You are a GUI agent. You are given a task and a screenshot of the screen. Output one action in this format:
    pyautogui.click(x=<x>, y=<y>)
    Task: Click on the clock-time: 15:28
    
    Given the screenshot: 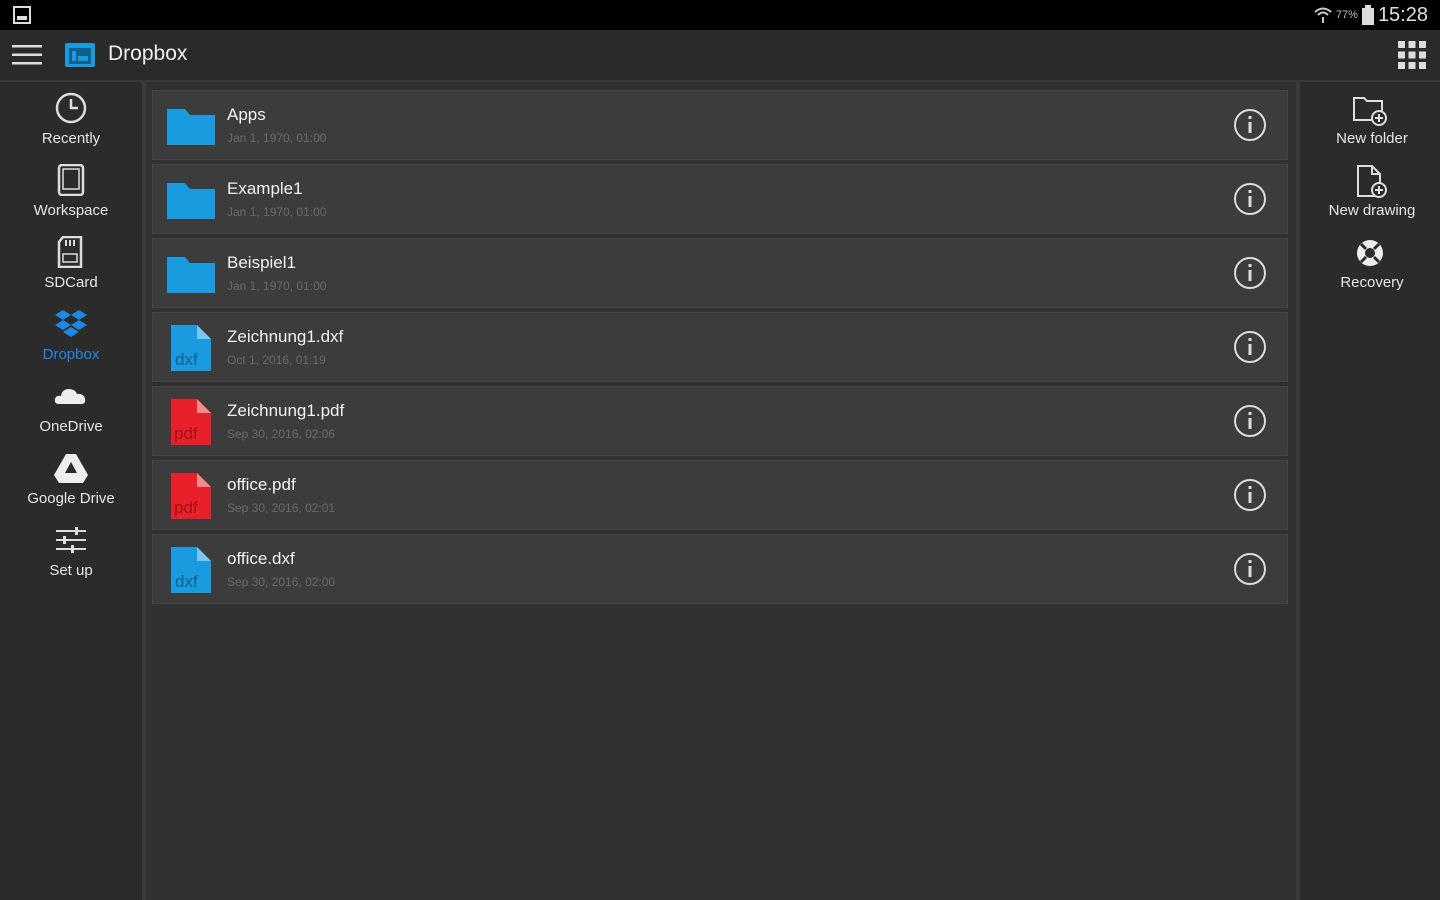 What is the action you would take?
    pyautogui.click(x=1402, y=14)
    